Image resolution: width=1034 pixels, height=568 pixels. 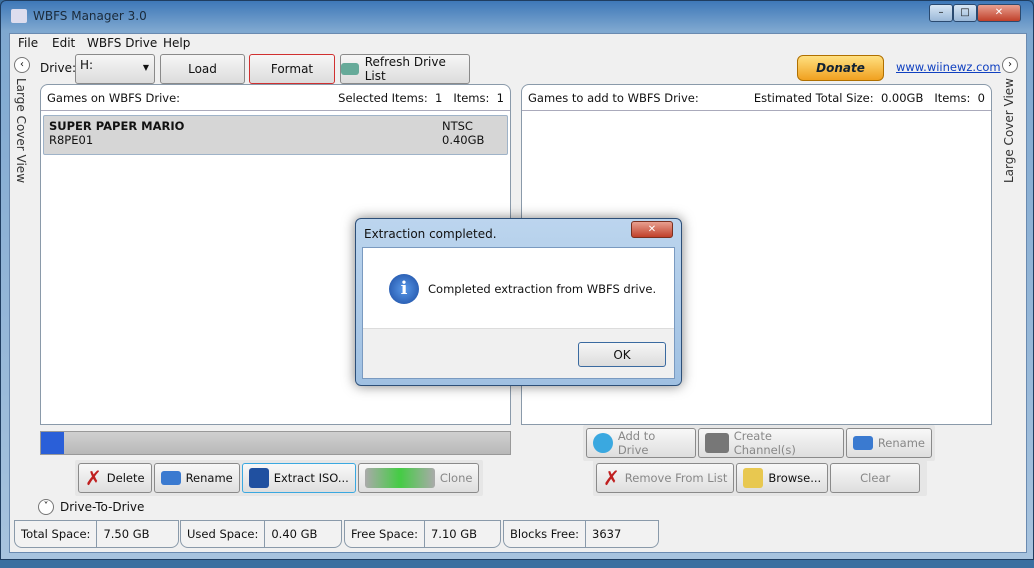 What do you see at coordinates (463, 140) in the screenshot?
I see `game-size: 0.40GB` at bounding box center [463, 140].